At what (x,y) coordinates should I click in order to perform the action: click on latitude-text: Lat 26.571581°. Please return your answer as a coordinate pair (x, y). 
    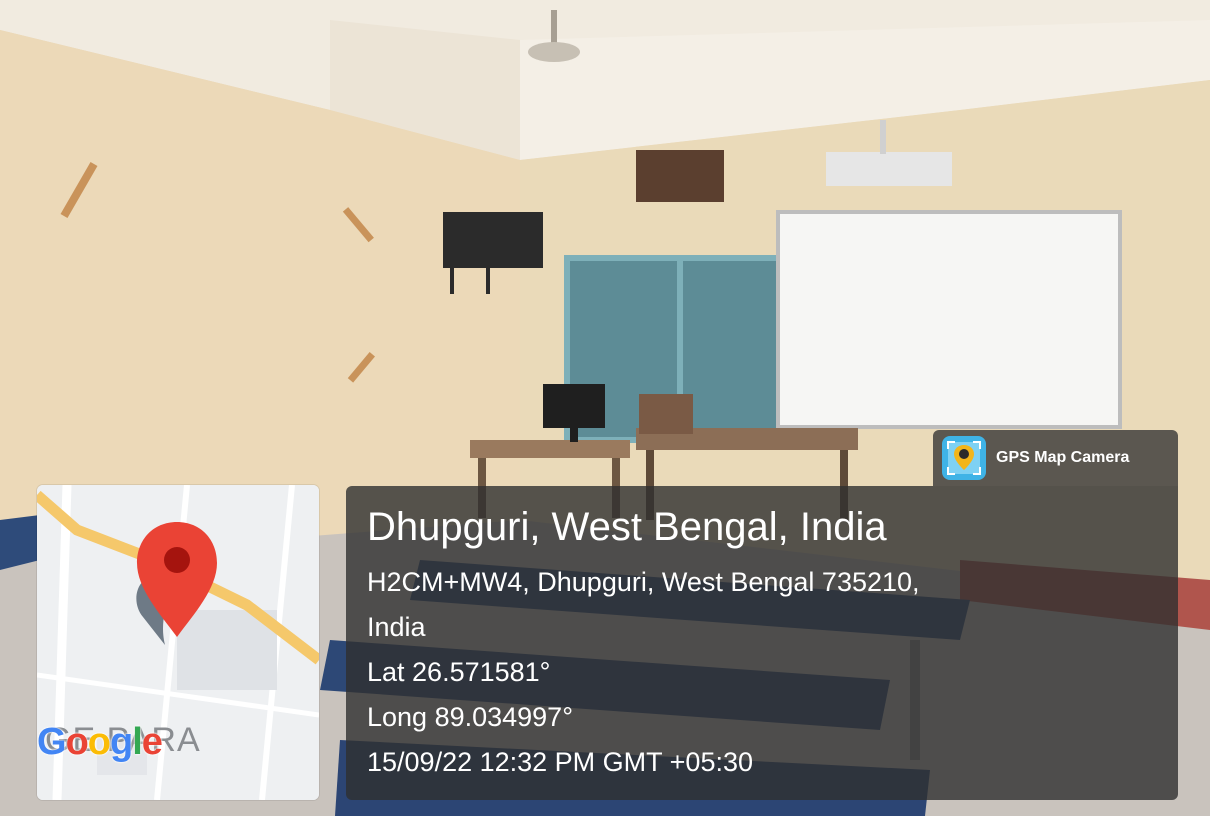
    Looking at the image, I should click on (459, 672).